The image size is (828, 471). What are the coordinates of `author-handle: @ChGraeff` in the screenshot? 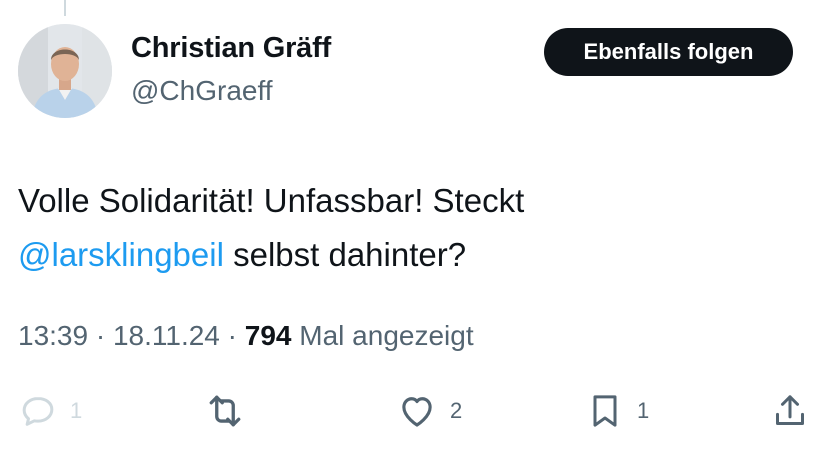 It's located at (202, 91).